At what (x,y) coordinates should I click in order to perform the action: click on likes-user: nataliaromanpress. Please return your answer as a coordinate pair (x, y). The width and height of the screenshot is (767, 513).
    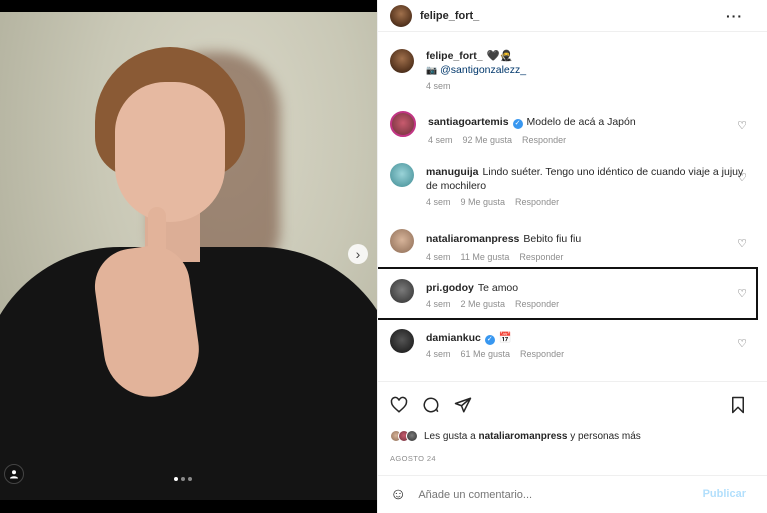
    Looking at the image, I should click on (523, 436).